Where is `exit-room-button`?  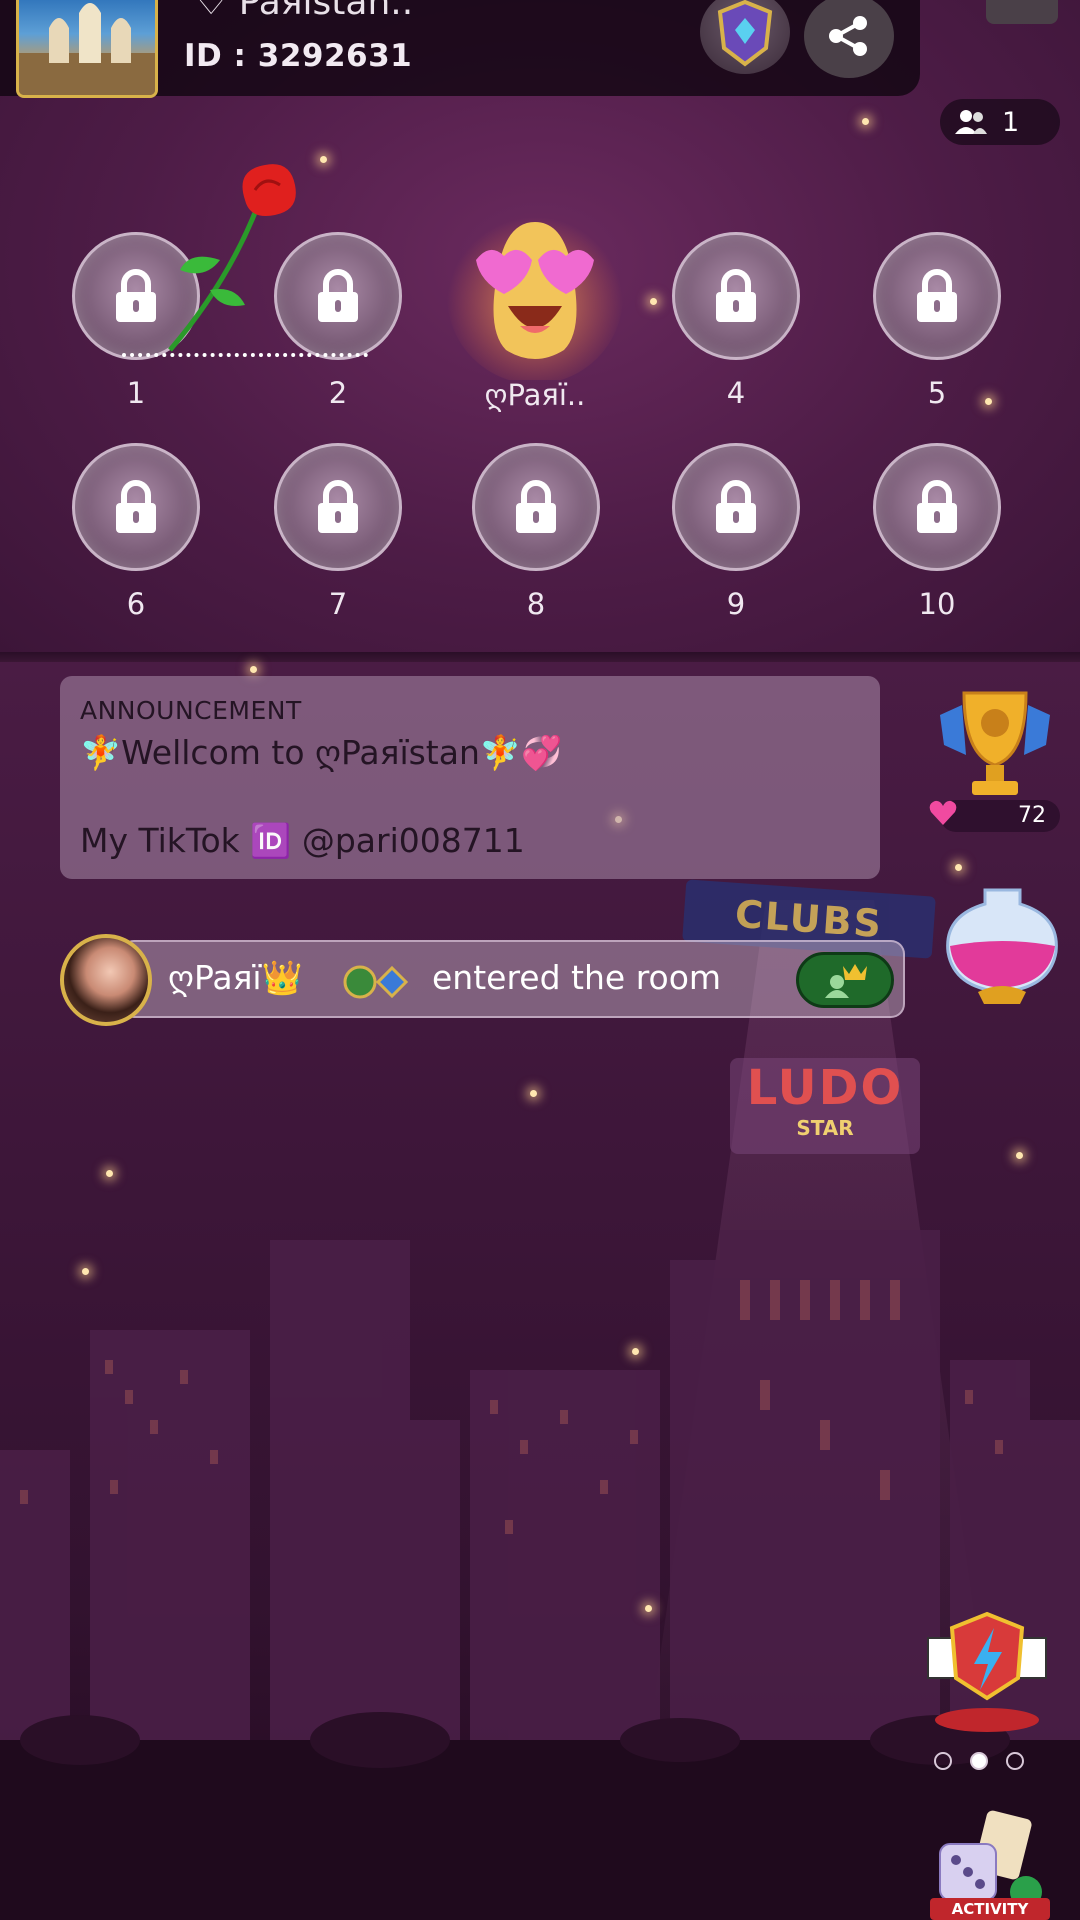 exit-room-button is located at coordinates (1022, 12).